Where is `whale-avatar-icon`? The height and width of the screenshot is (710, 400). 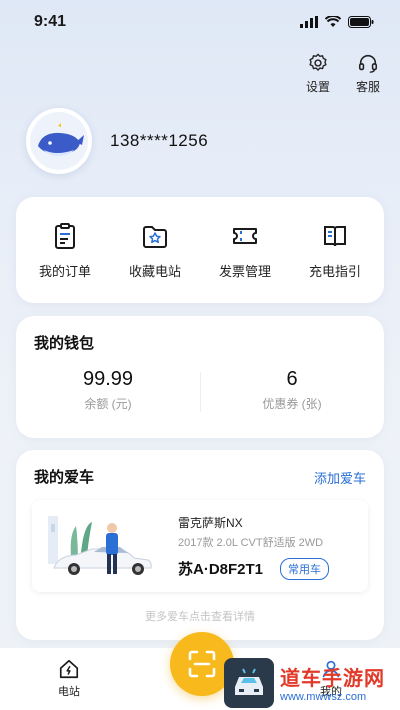 whale-avatar-icon is located at coordinates (59, 141).